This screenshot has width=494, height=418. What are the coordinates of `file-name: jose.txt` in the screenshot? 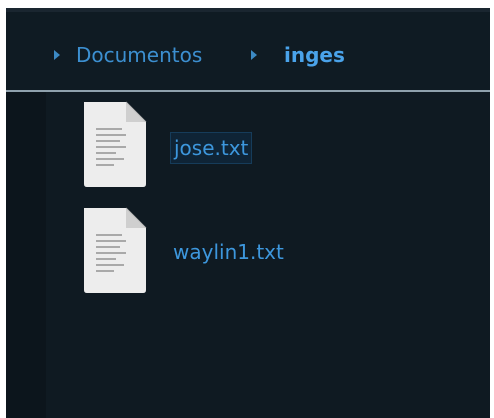 It's located at (211, 148).